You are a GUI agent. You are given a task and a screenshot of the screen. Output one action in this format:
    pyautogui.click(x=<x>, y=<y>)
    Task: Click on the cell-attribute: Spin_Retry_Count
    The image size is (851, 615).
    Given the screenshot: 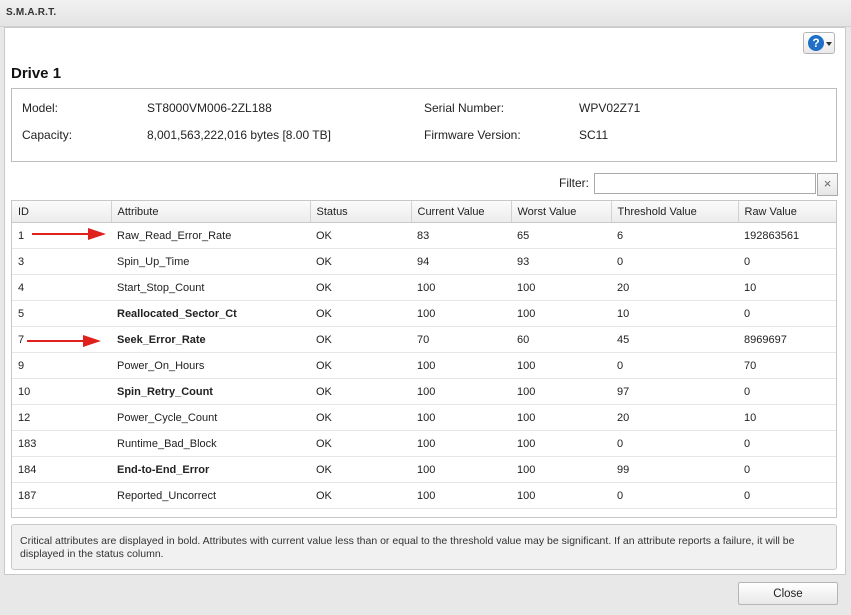 What is the action you would take?
    pyautogui.click(x=210, y=391)
    